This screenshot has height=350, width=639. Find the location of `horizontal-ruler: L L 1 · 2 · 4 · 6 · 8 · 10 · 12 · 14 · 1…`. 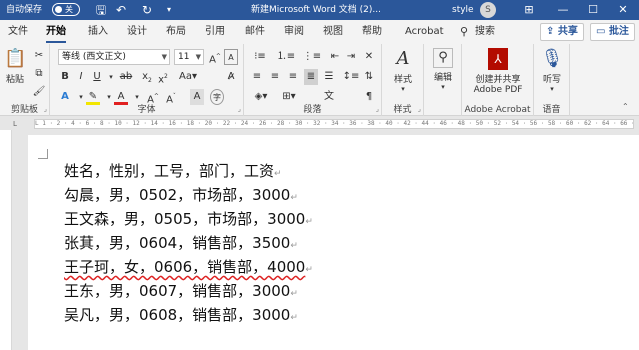

horizontal-ruler: L L 1 · 2 · 4 · 6 · 8 · 10 · 12 · 14 · 1… is located at coordinates (319, 123).